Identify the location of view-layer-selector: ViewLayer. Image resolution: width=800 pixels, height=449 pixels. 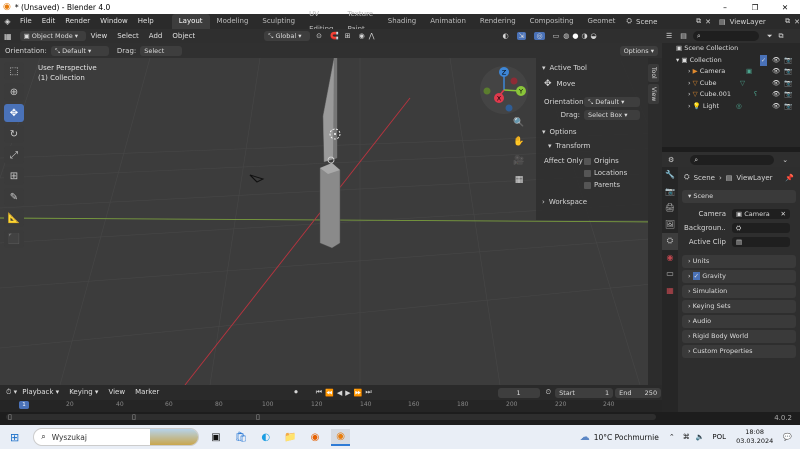
(755, 22).